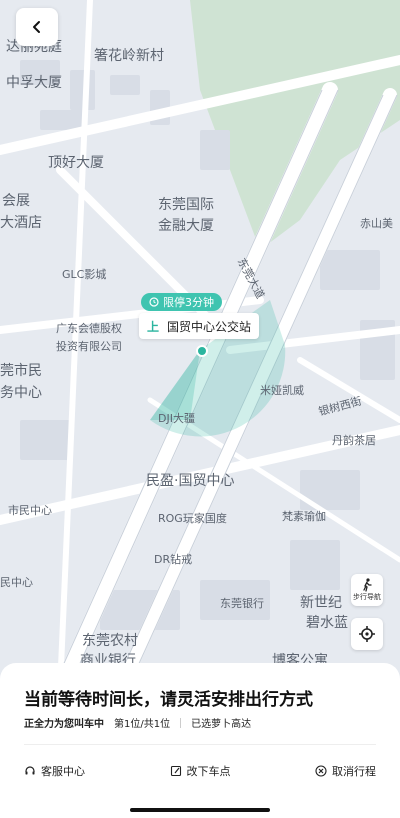 This screenshot has width=400, height=818. Describe the element at coordinates (34, 83) in the screenshot. I see `map-label: 中孚大厦` at that location.